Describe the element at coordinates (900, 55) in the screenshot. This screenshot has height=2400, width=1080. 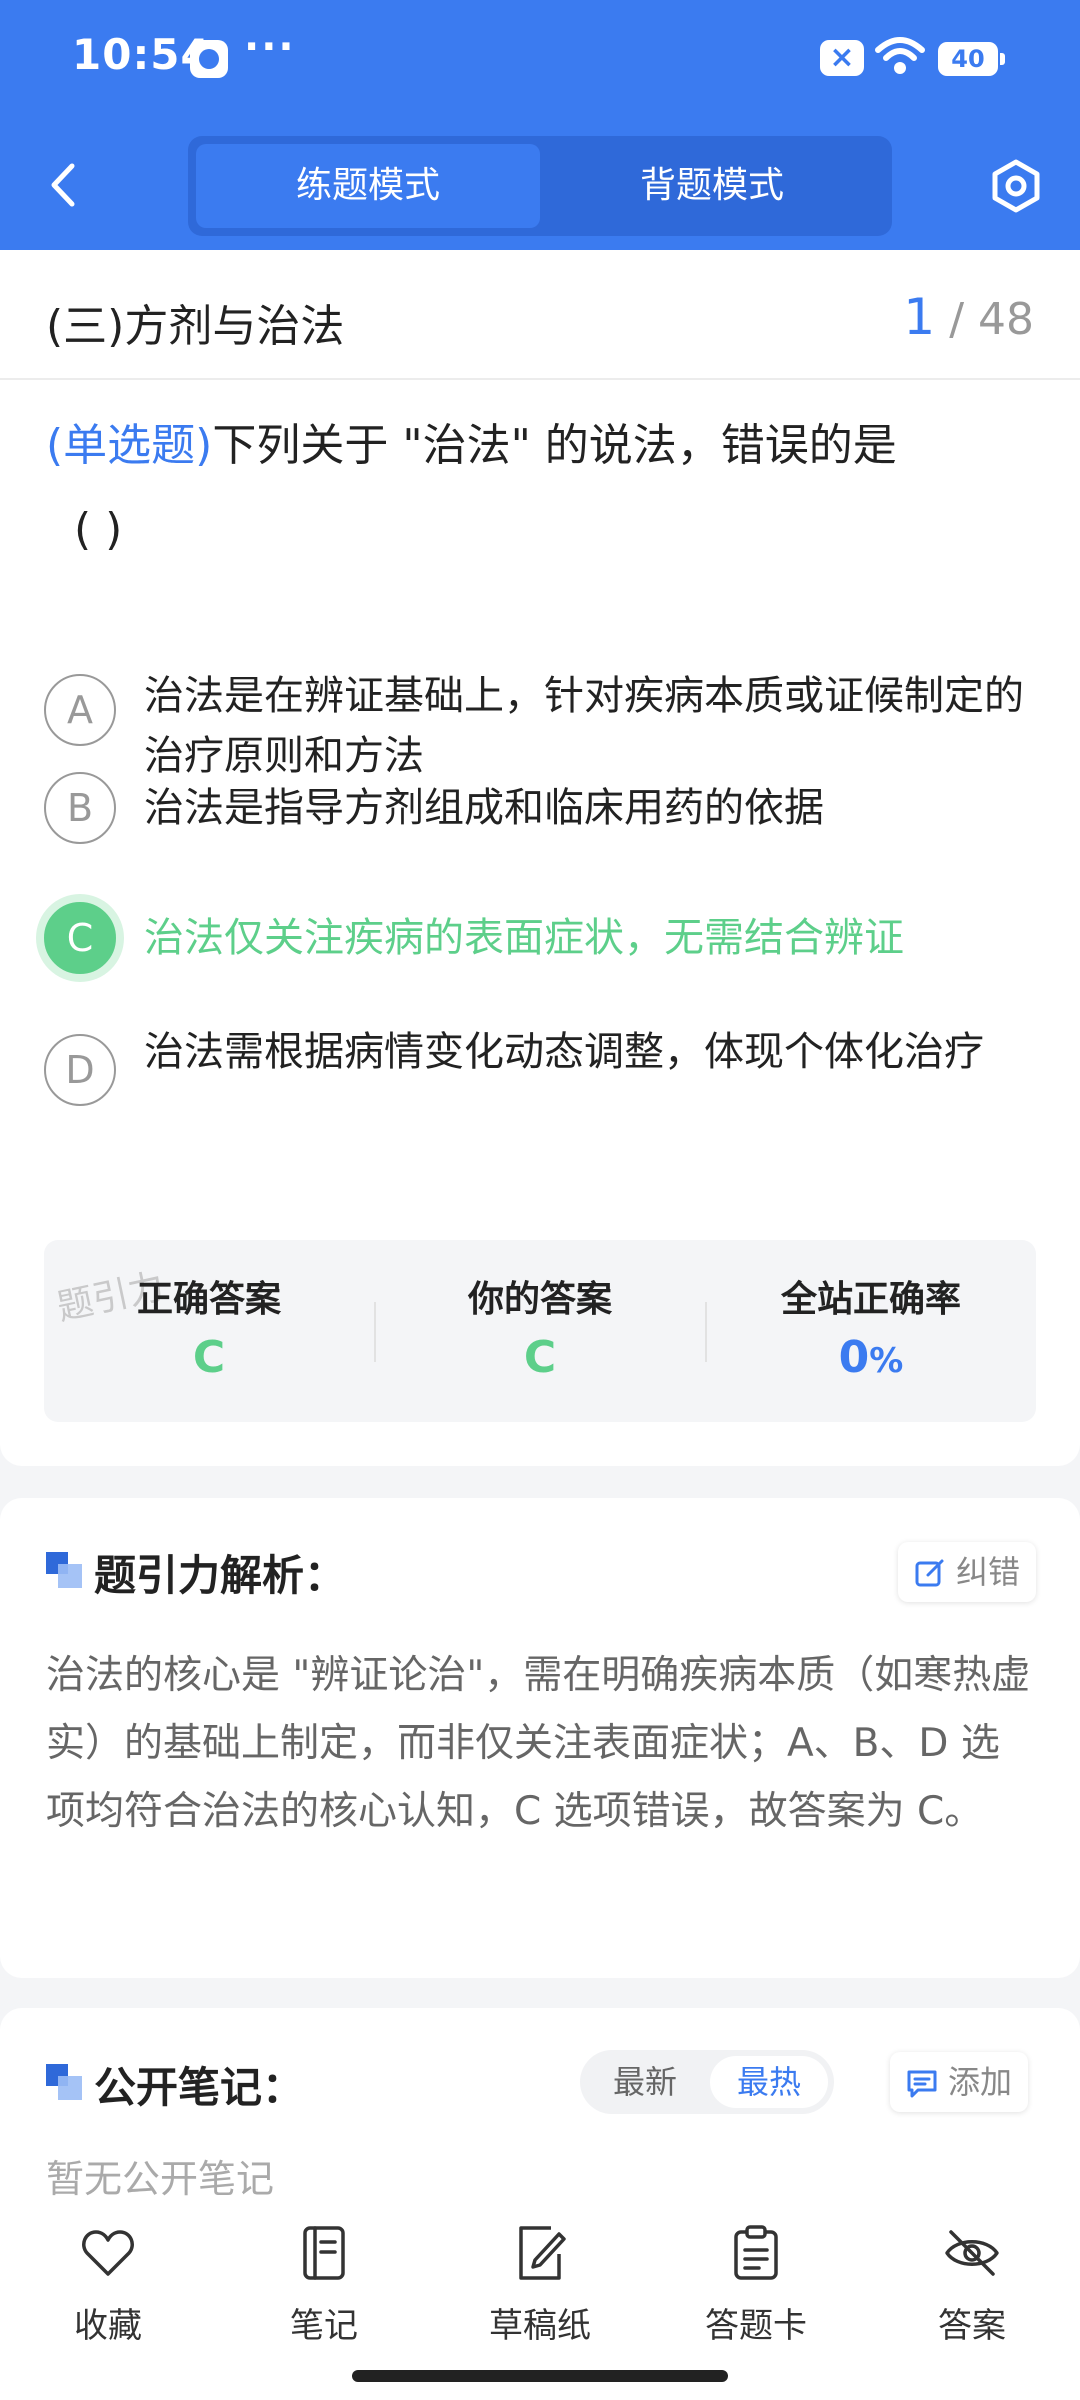
I see `wifi-icon` at that location.